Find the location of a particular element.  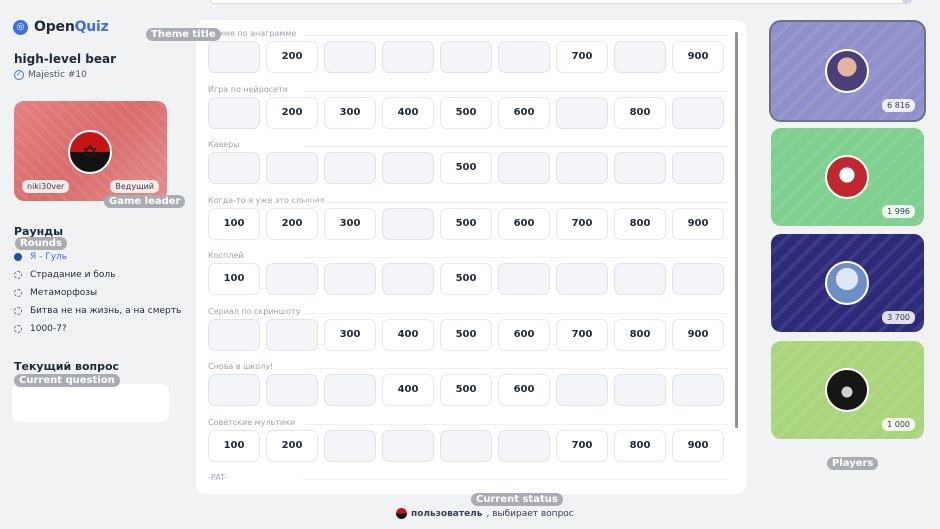

theme-row: Сериал по скриншоту 300 400 500 600 700 800 900 is located at coordinates (468, 329).